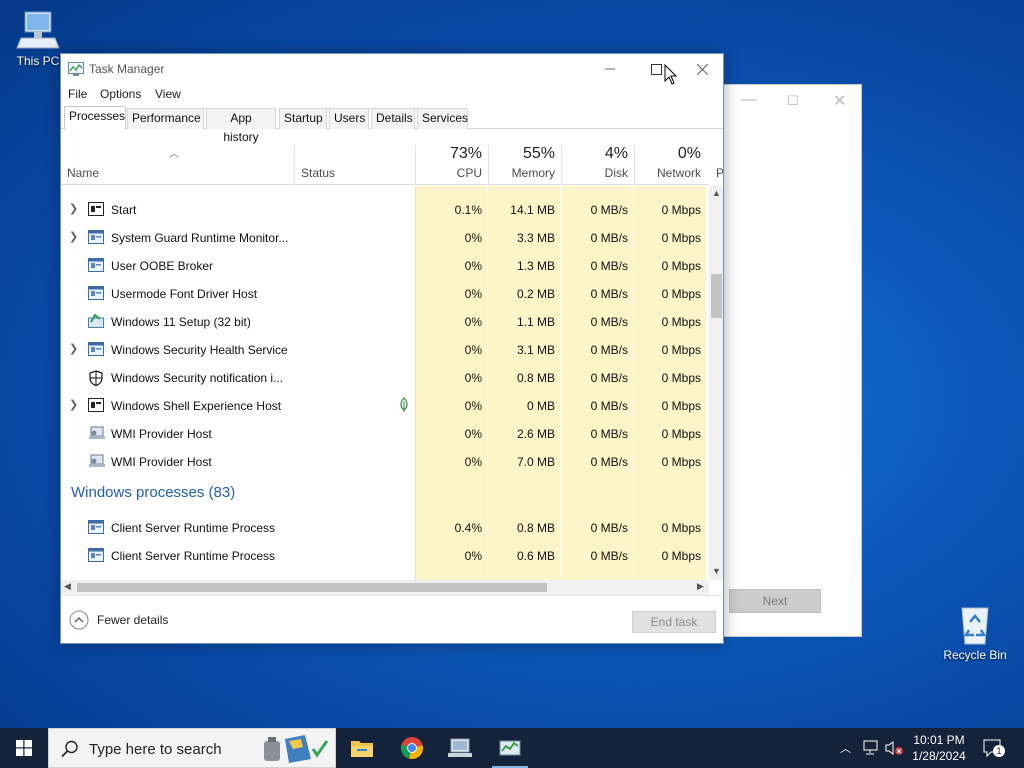 This screenshot has width=1024, height=768. Describe the element at coordinates (975, 632) in the screenshot. I see `recycle-bin-desktop-icon: Recycle Bin` at that location.